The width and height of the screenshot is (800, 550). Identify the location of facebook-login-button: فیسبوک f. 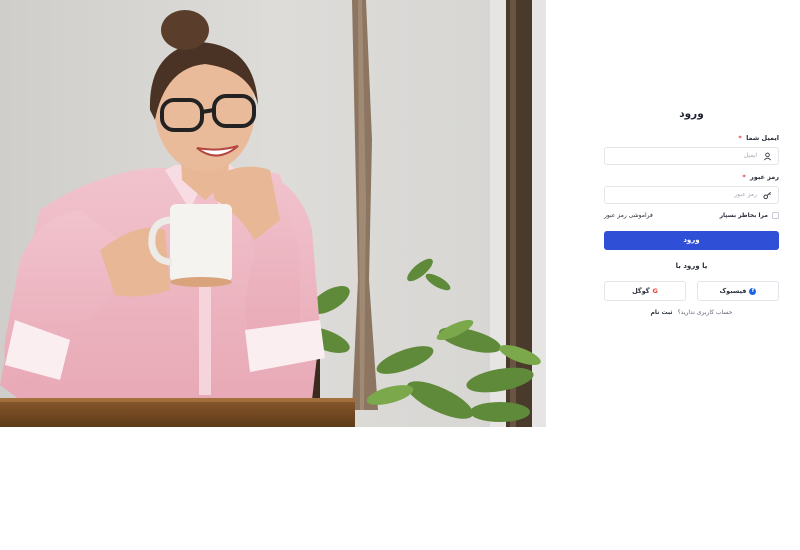
(738, 291).